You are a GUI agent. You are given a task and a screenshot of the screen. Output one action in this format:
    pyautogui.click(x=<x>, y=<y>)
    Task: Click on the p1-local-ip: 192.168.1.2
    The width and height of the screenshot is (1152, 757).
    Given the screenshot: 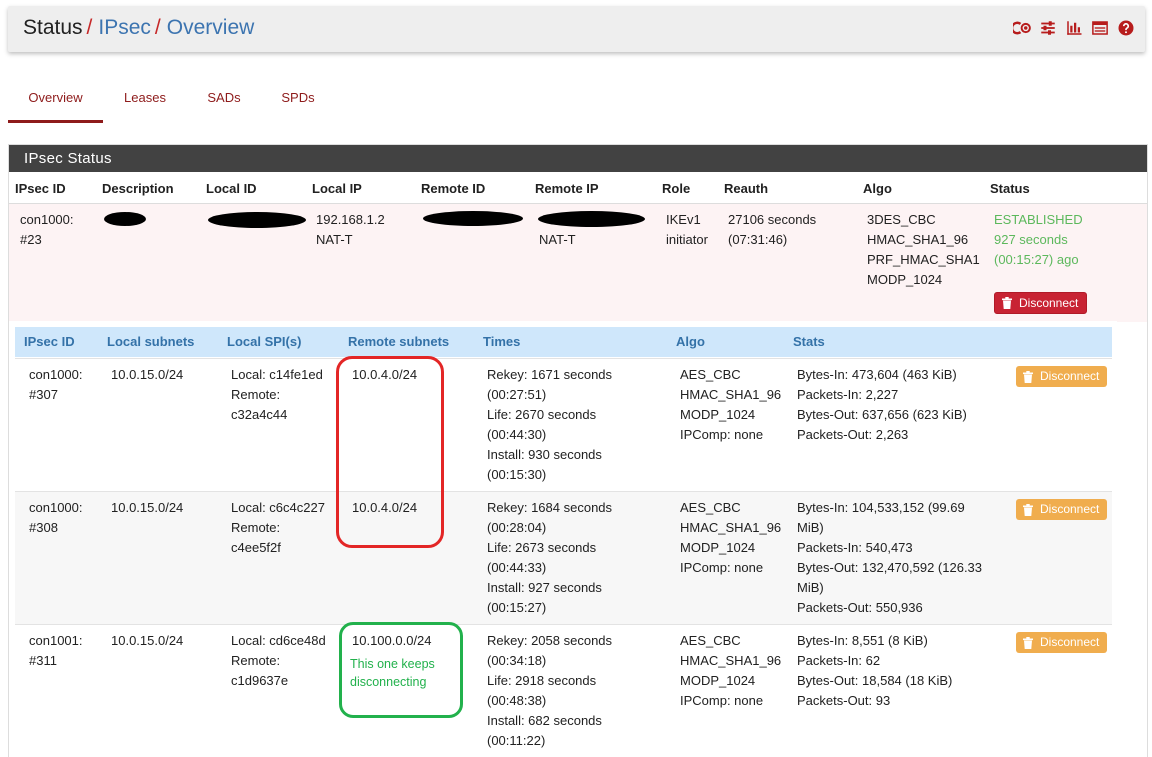 What is the action you would take?
    pyautogui.click(x=350, y=219)
    